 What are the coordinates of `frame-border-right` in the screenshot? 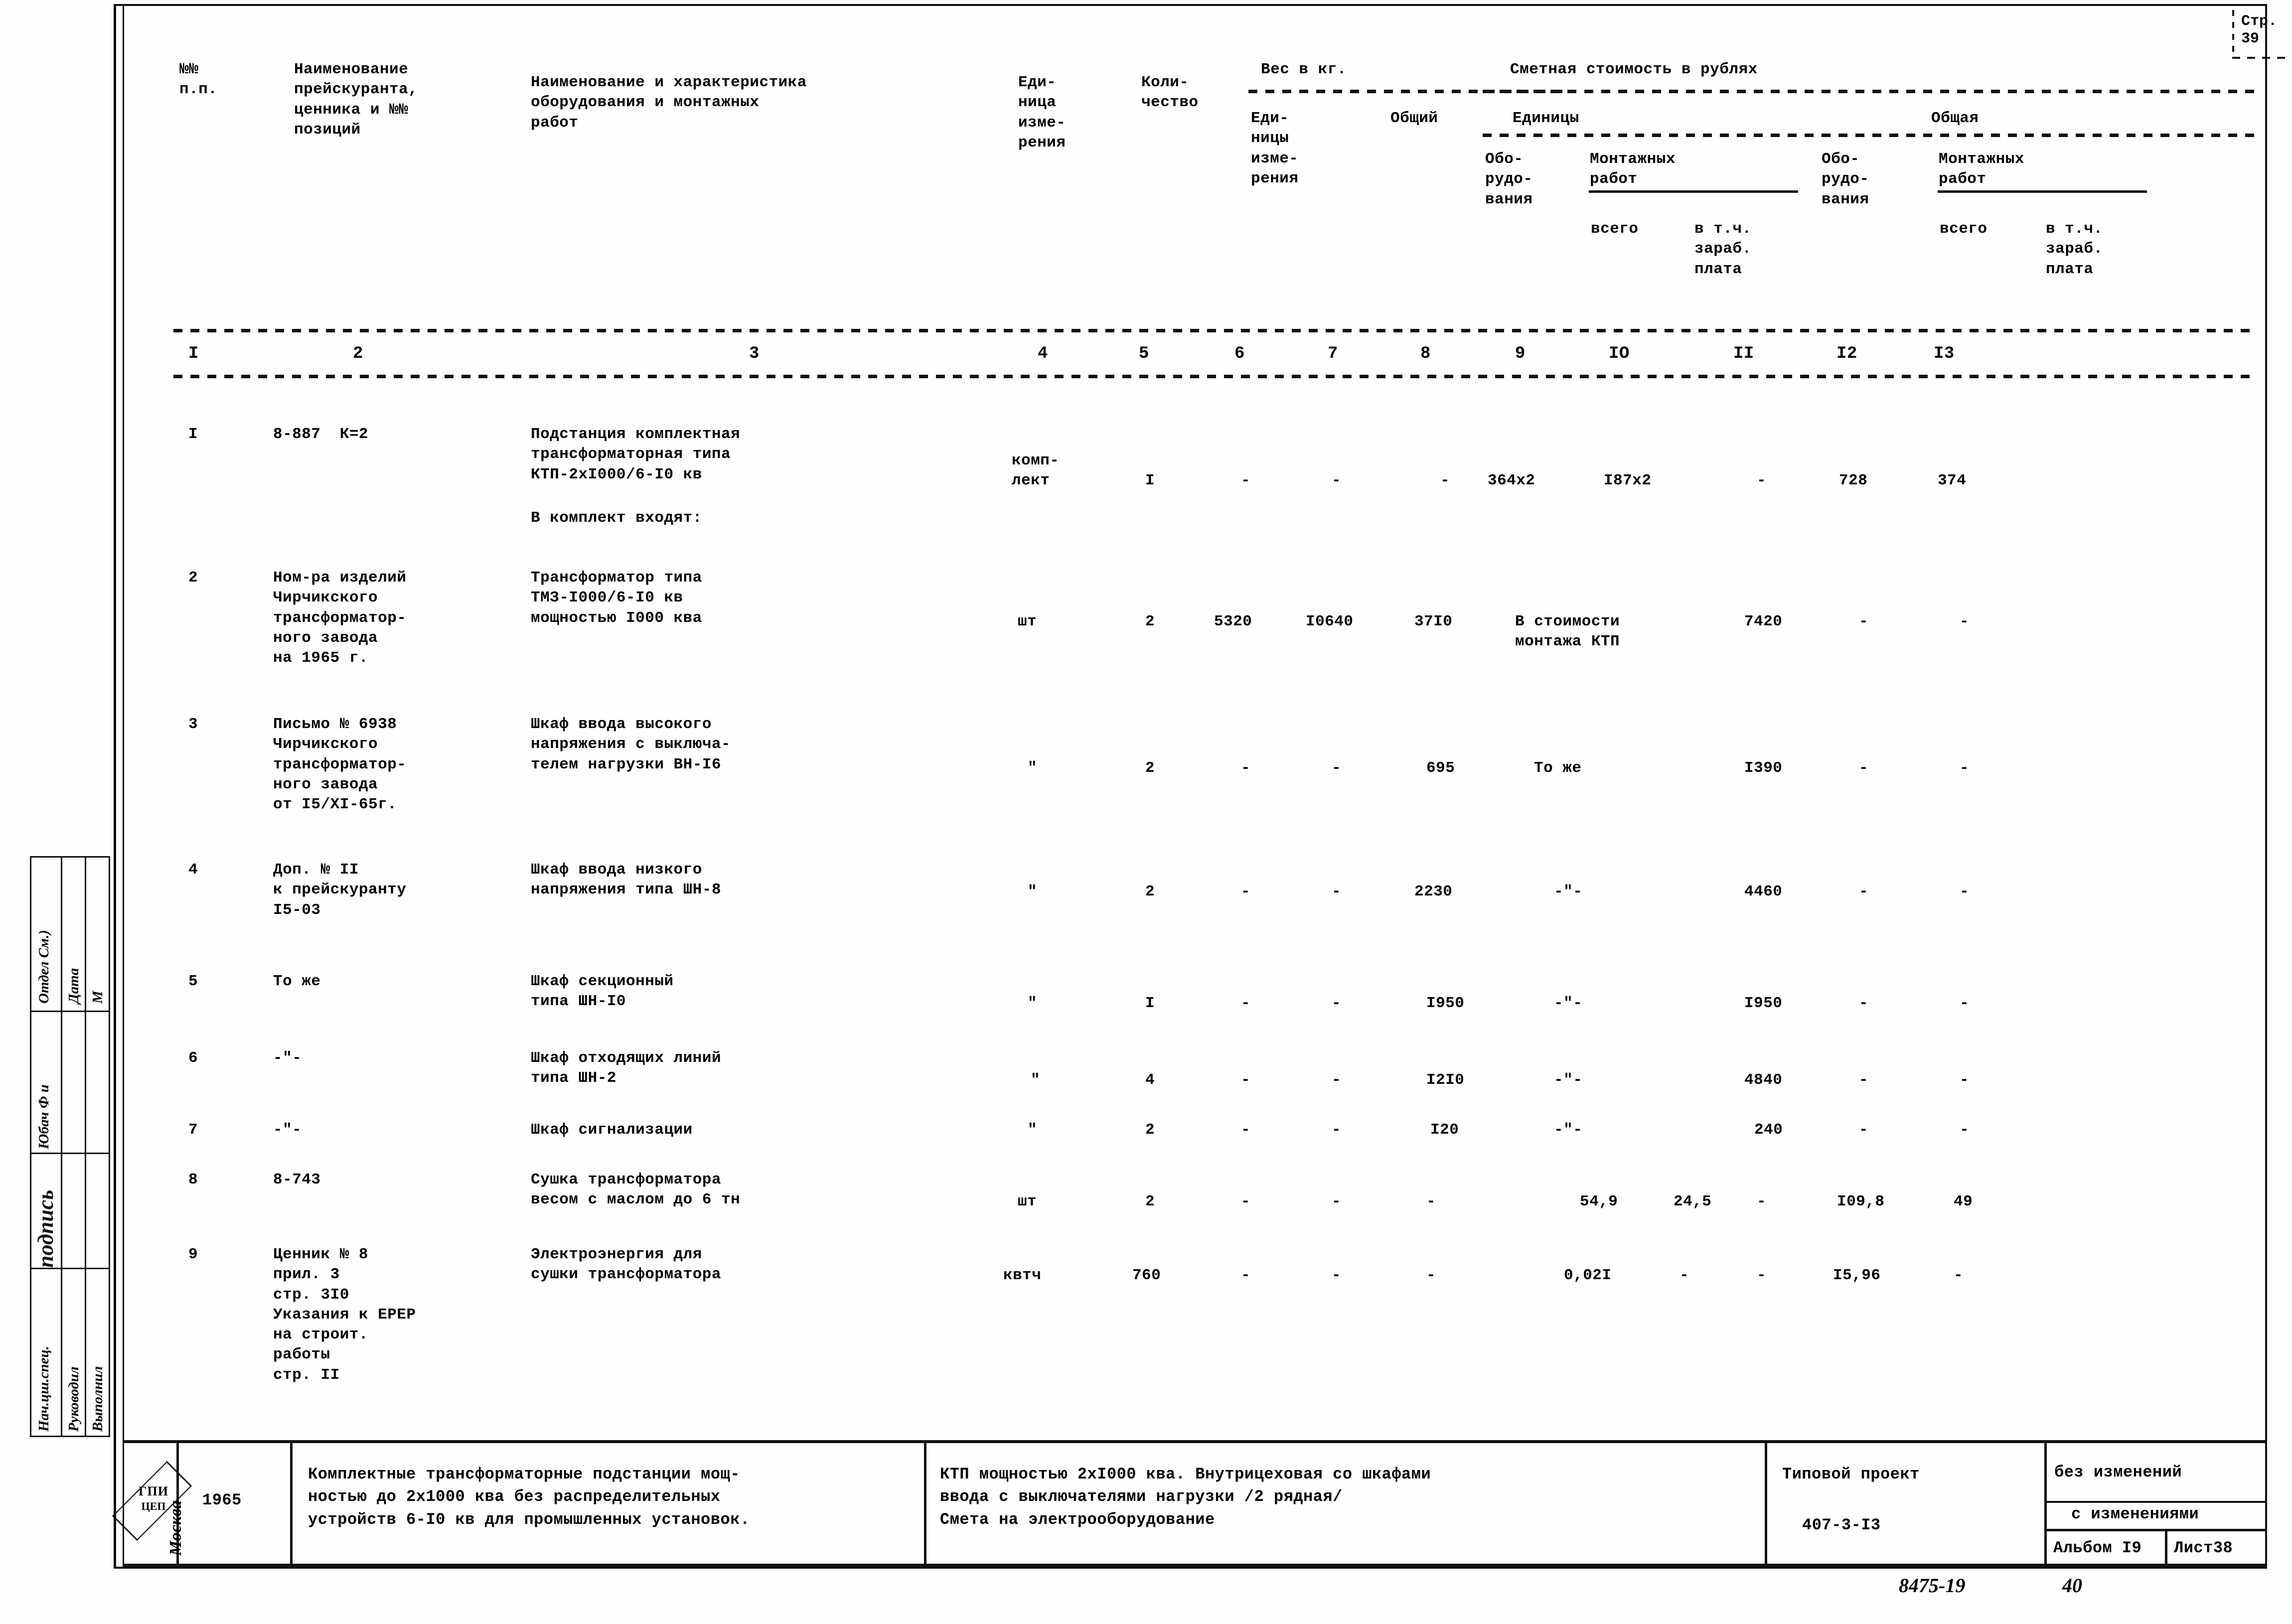 It's located at (2266, 786).